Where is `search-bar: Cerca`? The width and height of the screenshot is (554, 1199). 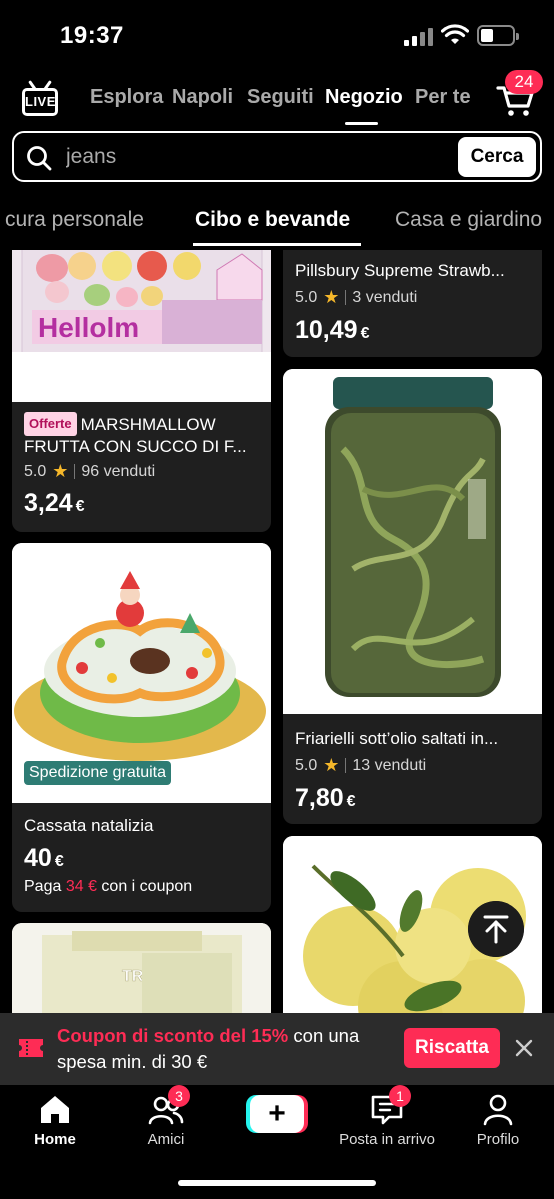 search-bar: Cerca is located at coordinates (277, 156).